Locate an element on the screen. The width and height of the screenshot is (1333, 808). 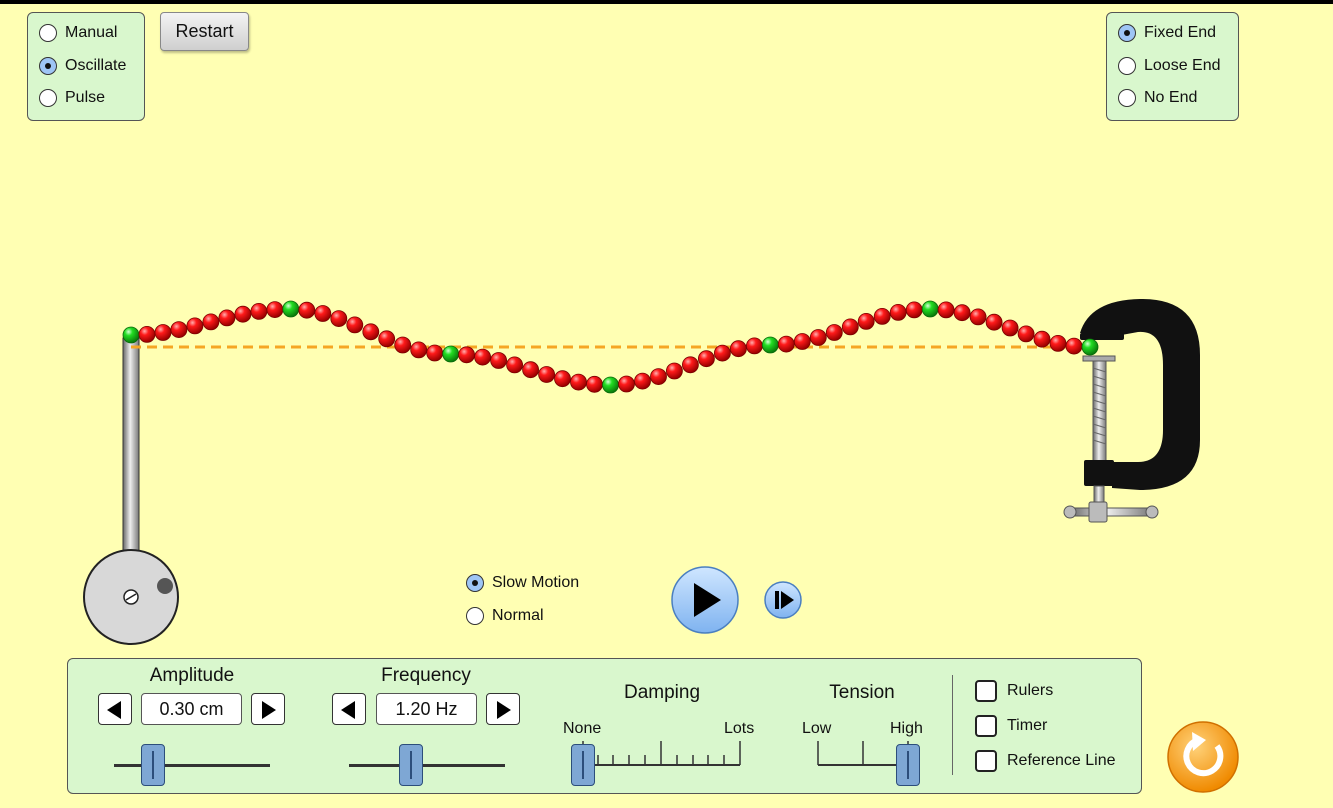
damping-max-label: Lots is located at coordinates (739, 728).